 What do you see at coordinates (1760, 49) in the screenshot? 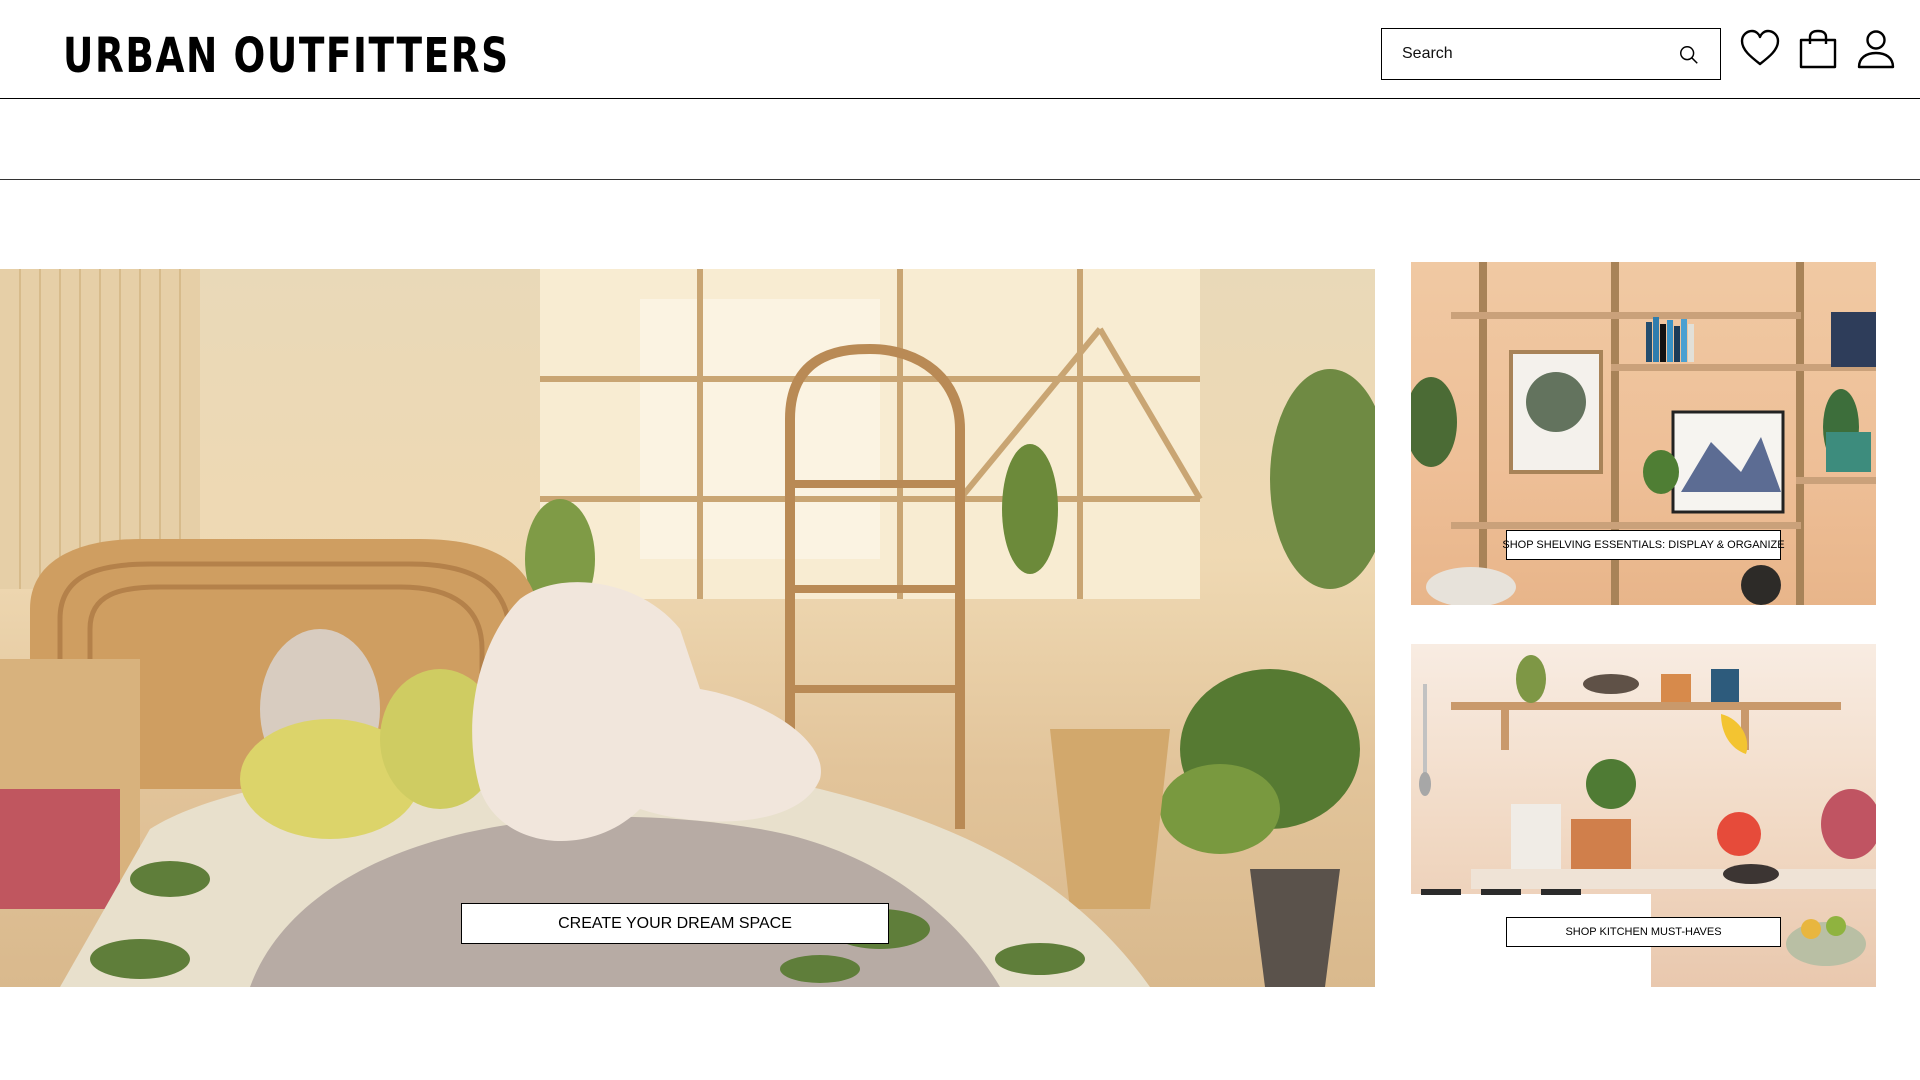
I see `heart-icon` at bounding box center [1760, 49].